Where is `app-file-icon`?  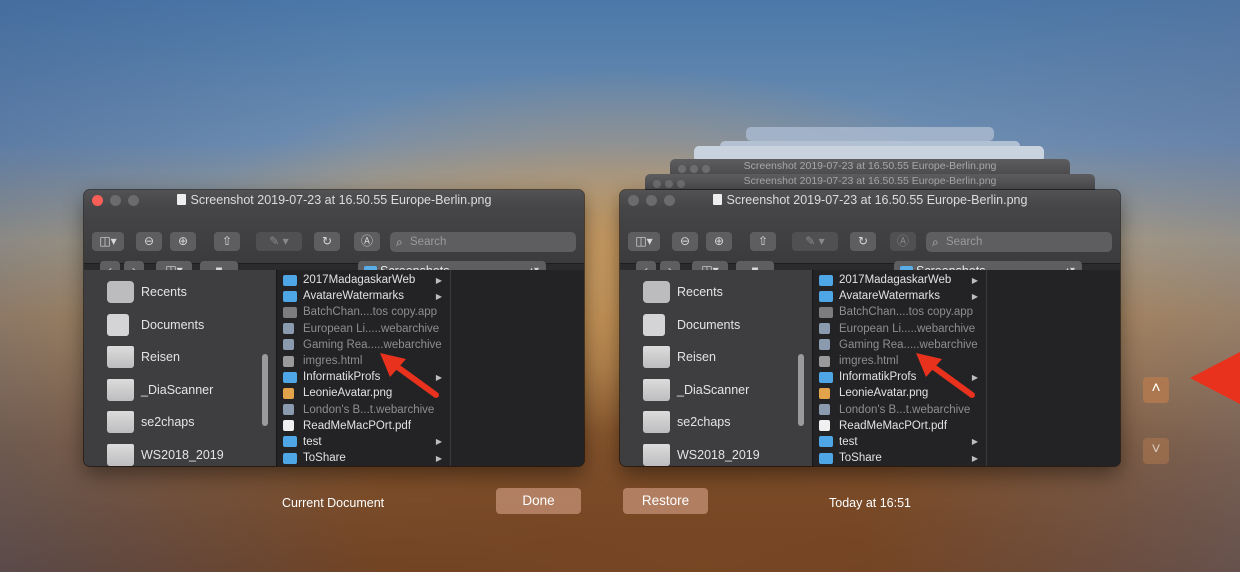 app-file-icon is located at coordinates (290, 312).